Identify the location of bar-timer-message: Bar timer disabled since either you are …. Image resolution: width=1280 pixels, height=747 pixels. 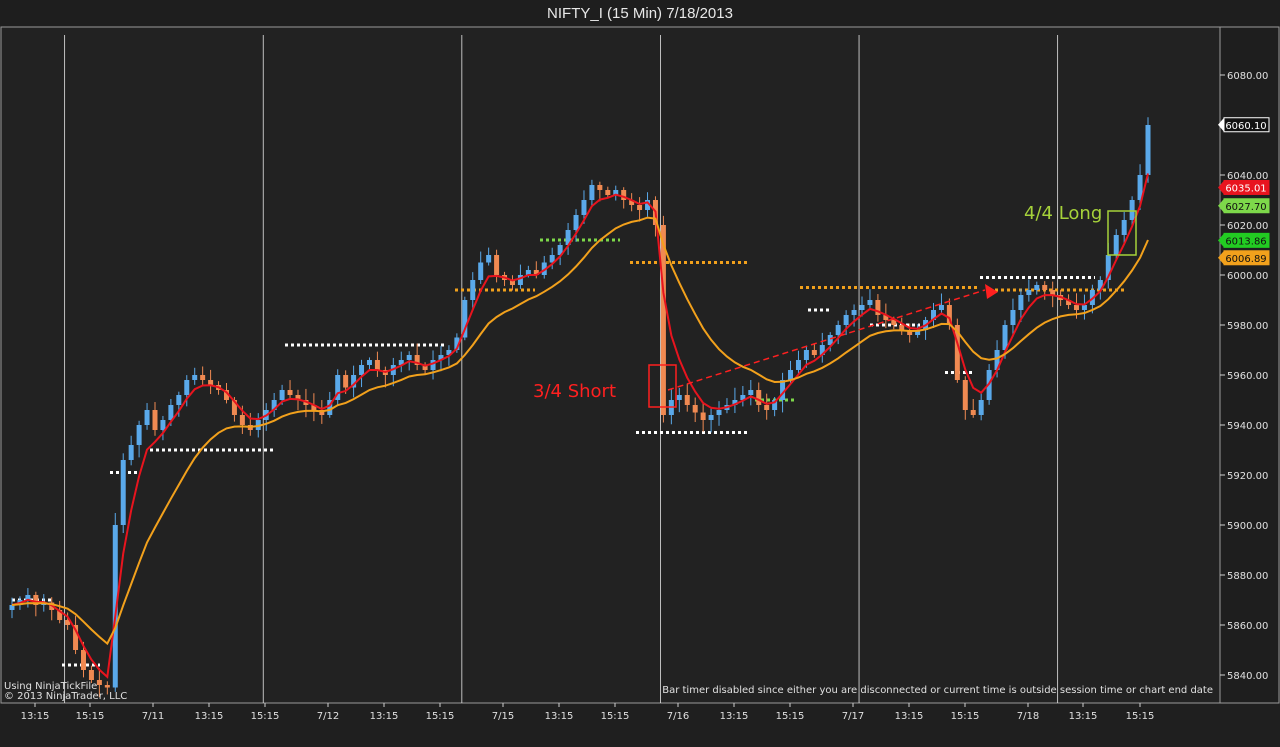
(937, 690).